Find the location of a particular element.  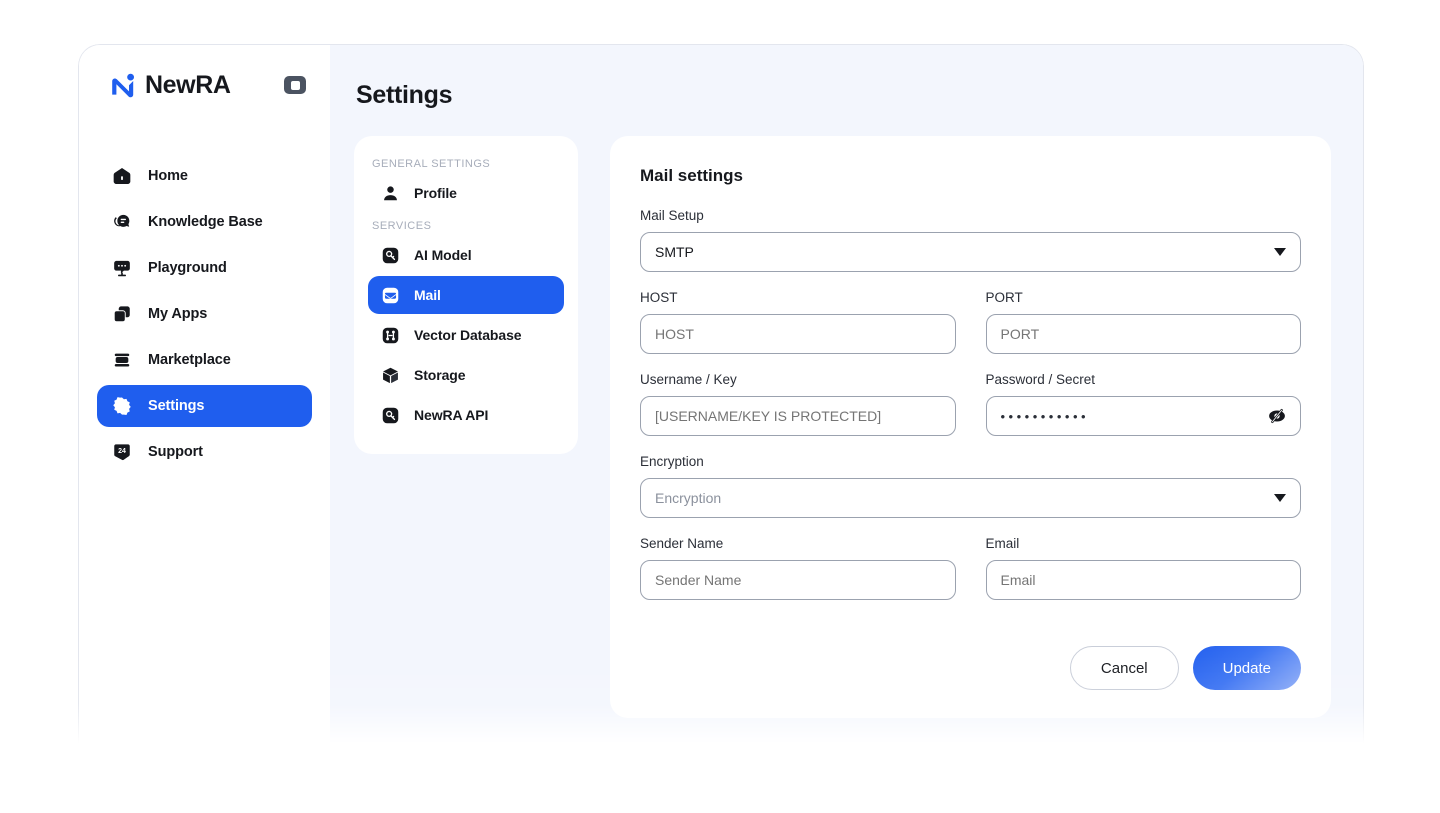

subnav-item-label: NewRA API is located at coordinates (451, 415).